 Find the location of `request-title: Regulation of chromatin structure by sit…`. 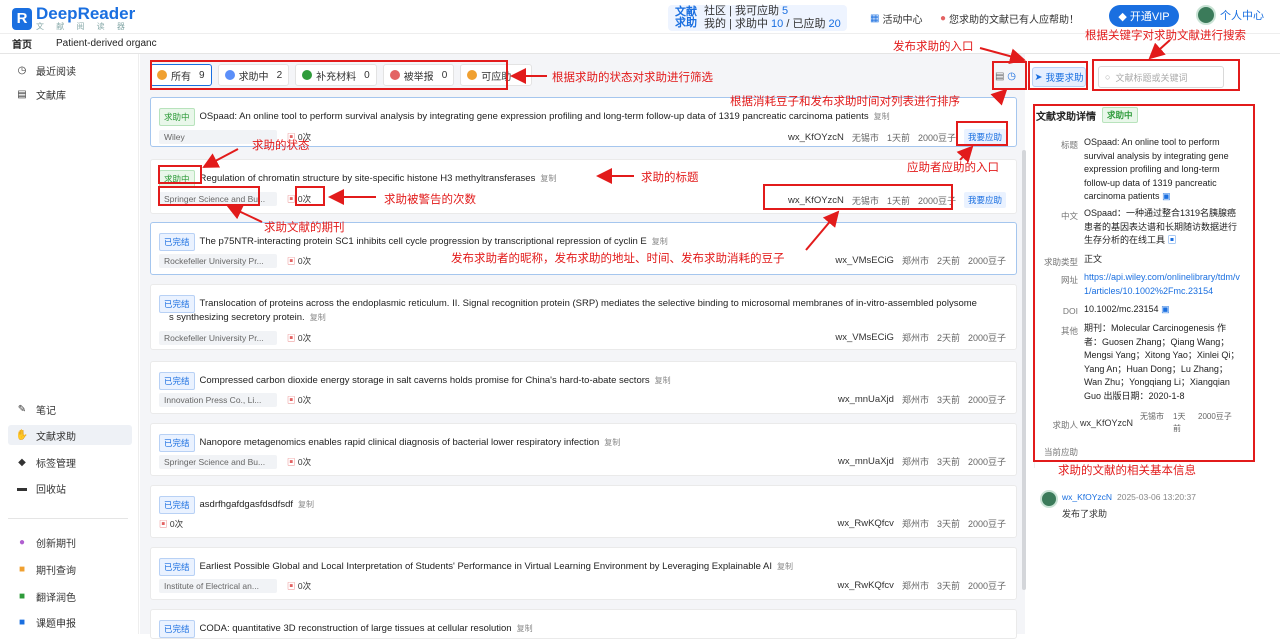

request-title: Regulation of chromatin structure by sit… is located at coordinates (368, 179).